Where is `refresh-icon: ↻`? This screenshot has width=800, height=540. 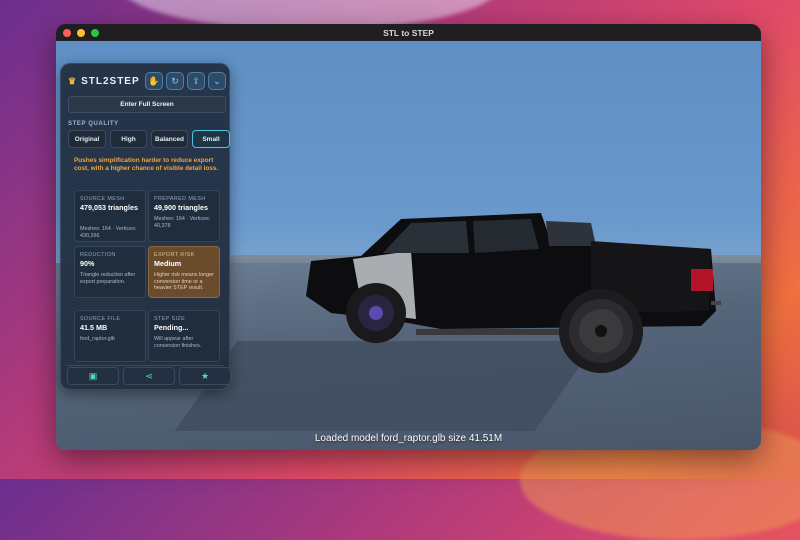
refresh-icon: ↻ is located at coordinates (175, 80).